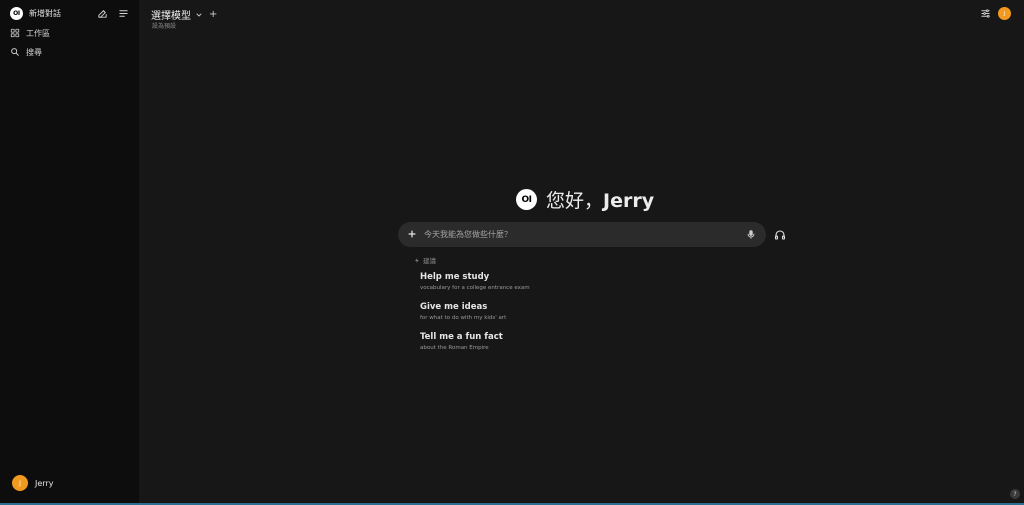 The image size is (1024, 505). Describe the element at coordinates (15, 52) in the screenshot. I see `search-icon` at that location.